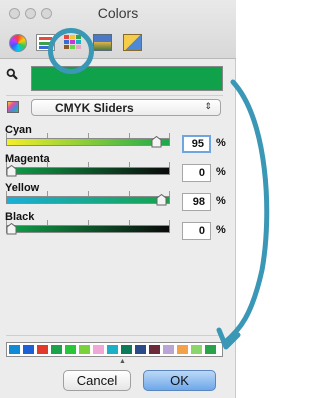 The image size is (320, 398). What do you see at coordinates (13, 107) in the screenshot?
I see `cmyk-mode-icon` at bounding box center [13, 107].